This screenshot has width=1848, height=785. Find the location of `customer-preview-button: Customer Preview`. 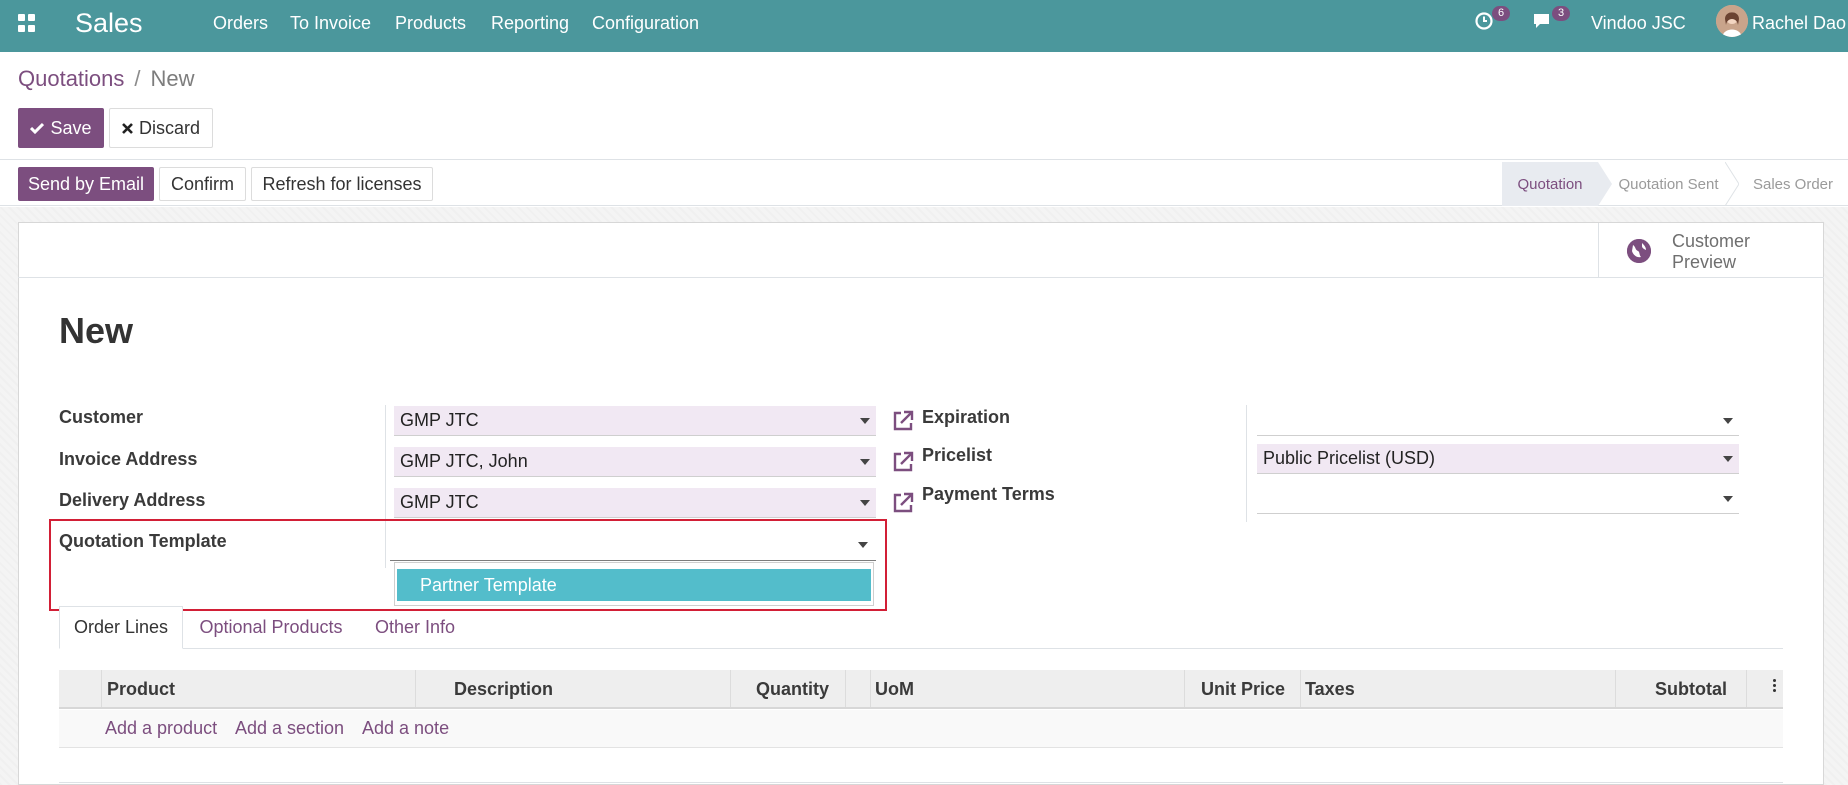

customer-preview-button: Customer Preview is located at coordinates (1710, 250).